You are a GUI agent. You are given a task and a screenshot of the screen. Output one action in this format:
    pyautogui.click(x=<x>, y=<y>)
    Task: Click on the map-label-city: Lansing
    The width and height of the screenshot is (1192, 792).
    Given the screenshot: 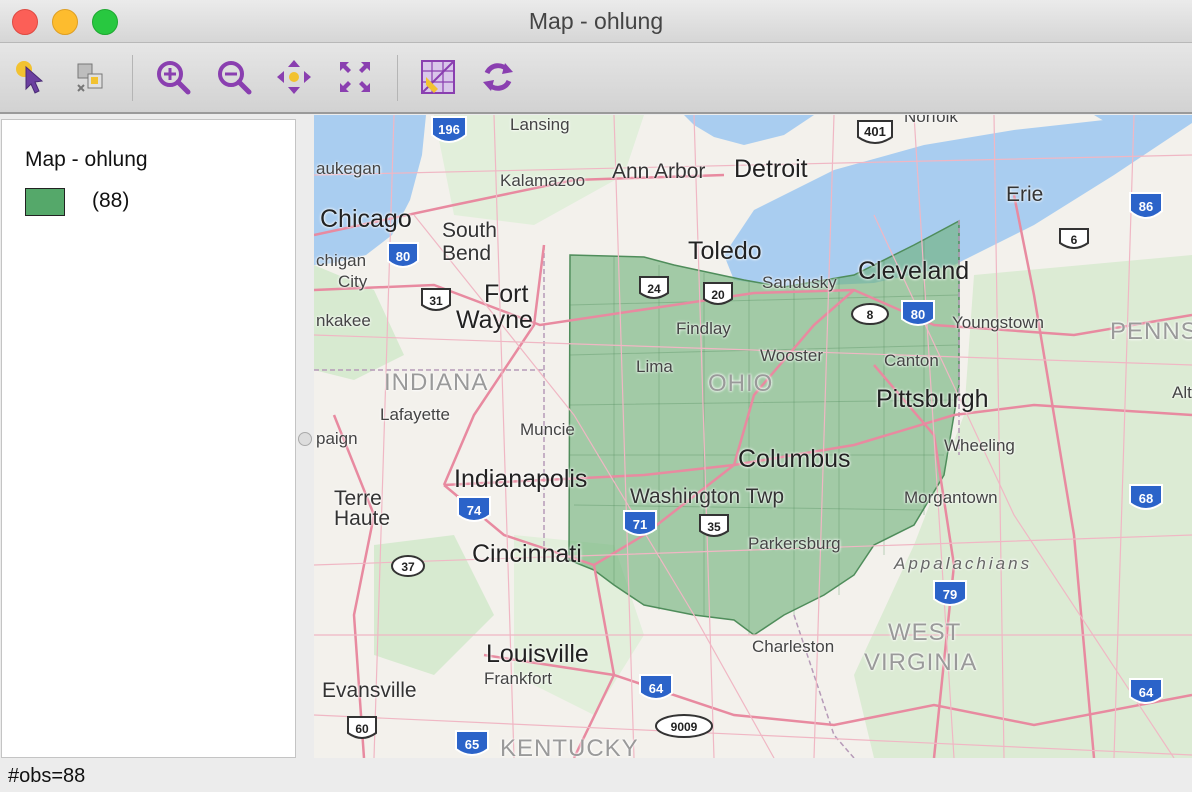 What is the action you would take?
    pyautogui.click(x=540, y=124)
    